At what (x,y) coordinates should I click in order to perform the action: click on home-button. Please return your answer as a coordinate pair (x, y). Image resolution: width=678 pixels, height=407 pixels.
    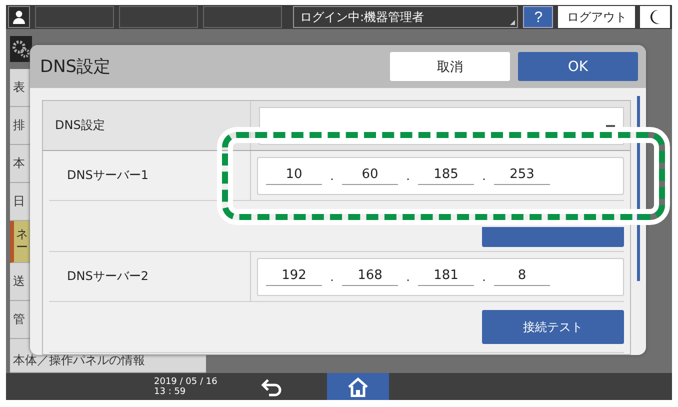
    Looking at the image, I should click on (358, 386).